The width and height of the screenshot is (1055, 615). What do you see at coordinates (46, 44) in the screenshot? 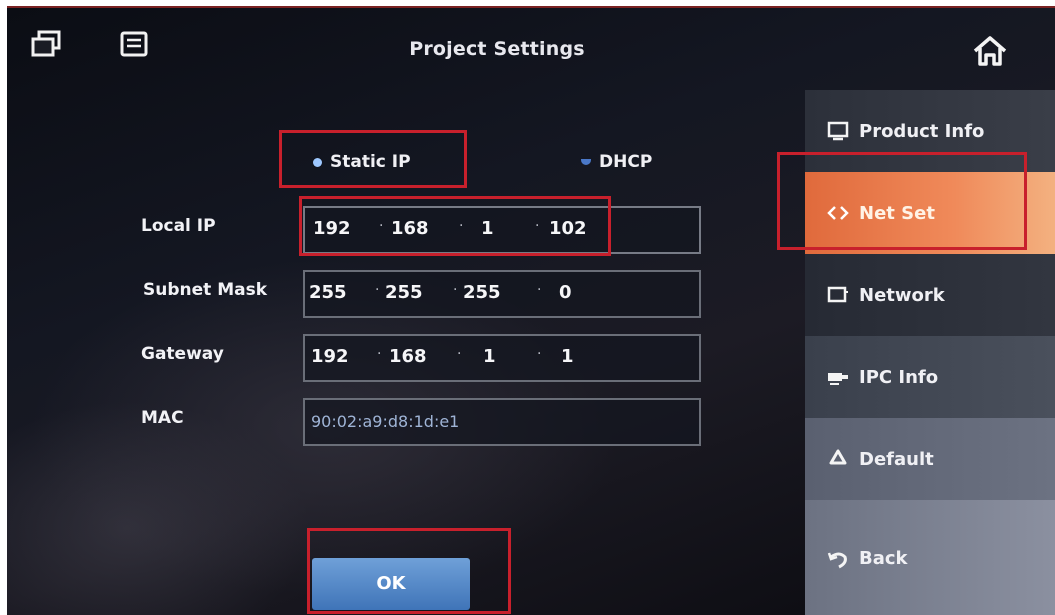
I see `windows-icon` at bounding box center [46, 44].